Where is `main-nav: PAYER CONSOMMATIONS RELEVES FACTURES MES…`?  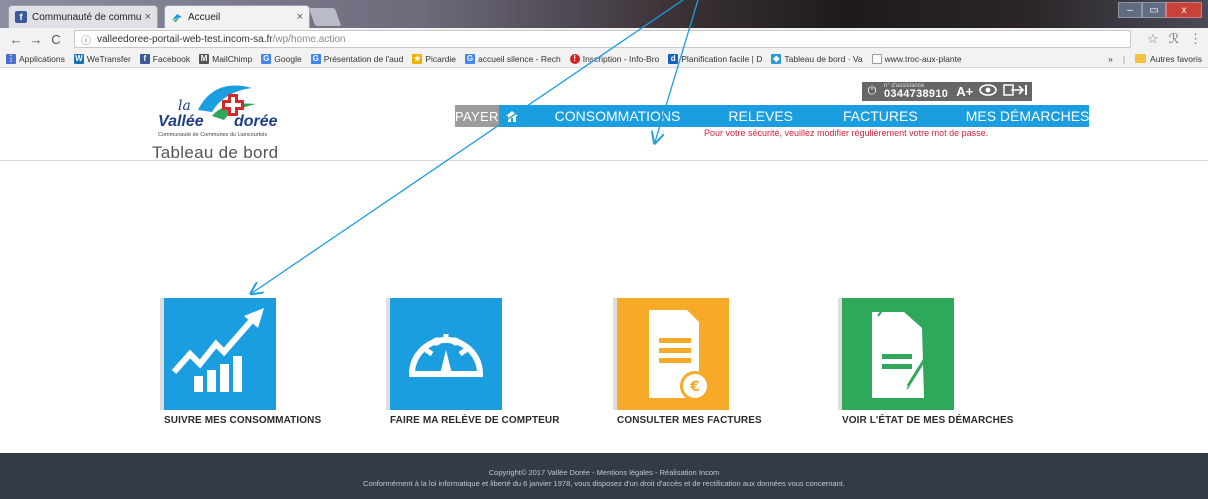
main-nav: PAYER CONSOMMATIONS RELEVES FACTURES MES… is located at coordinates (772, 116).